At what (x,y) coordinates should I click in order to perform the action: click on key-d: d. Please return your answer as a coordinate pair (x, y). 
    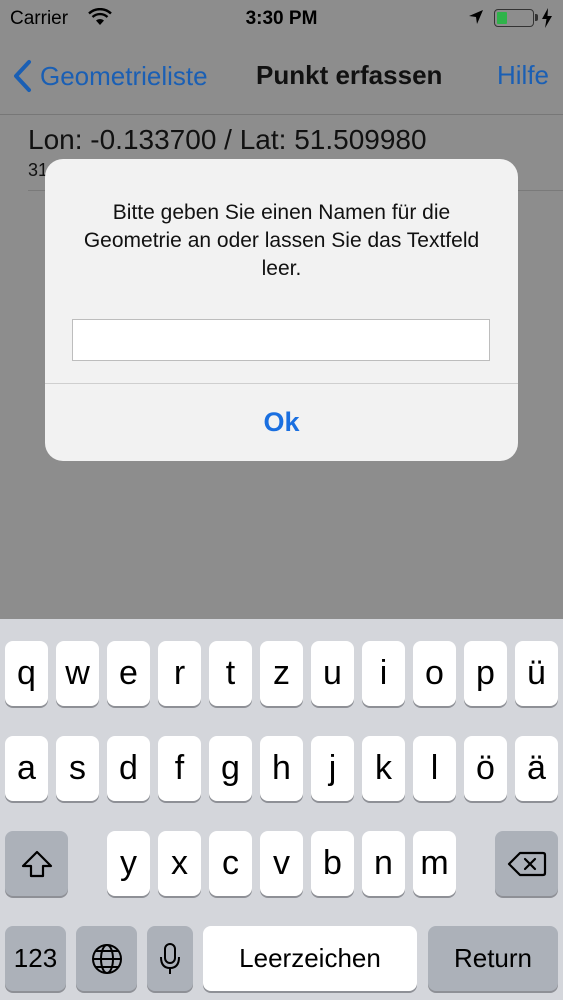
    Looking at the image, I should click on (128, 768).